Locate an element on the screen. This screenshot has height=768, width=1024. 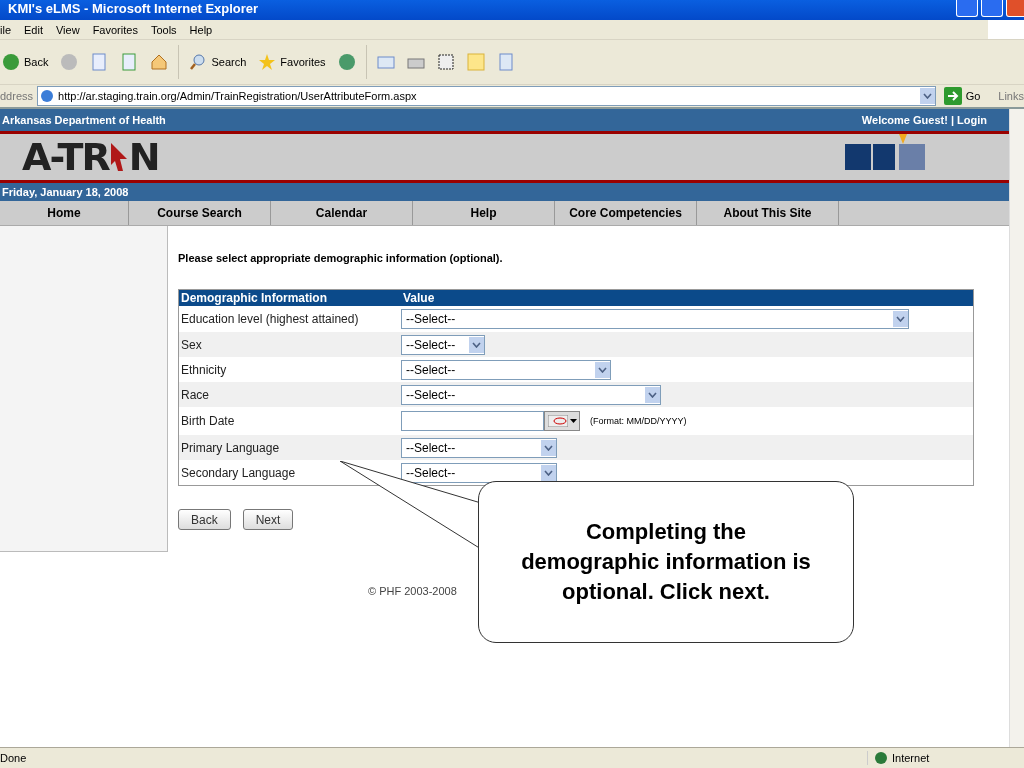
copyright-text: © PHF 2003-2008 is located at coordinates (412, 591).